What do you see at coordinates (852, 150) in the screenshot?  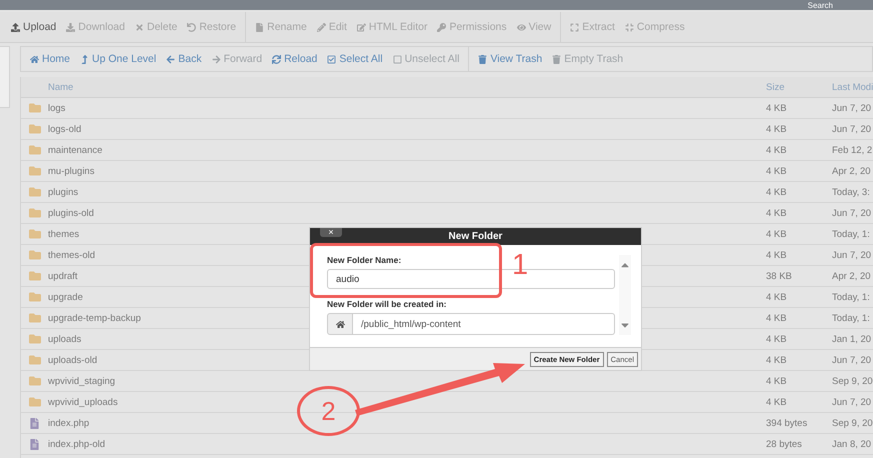 I see `modified-date: Feb 12, 2` at bounding box center [852, 150].